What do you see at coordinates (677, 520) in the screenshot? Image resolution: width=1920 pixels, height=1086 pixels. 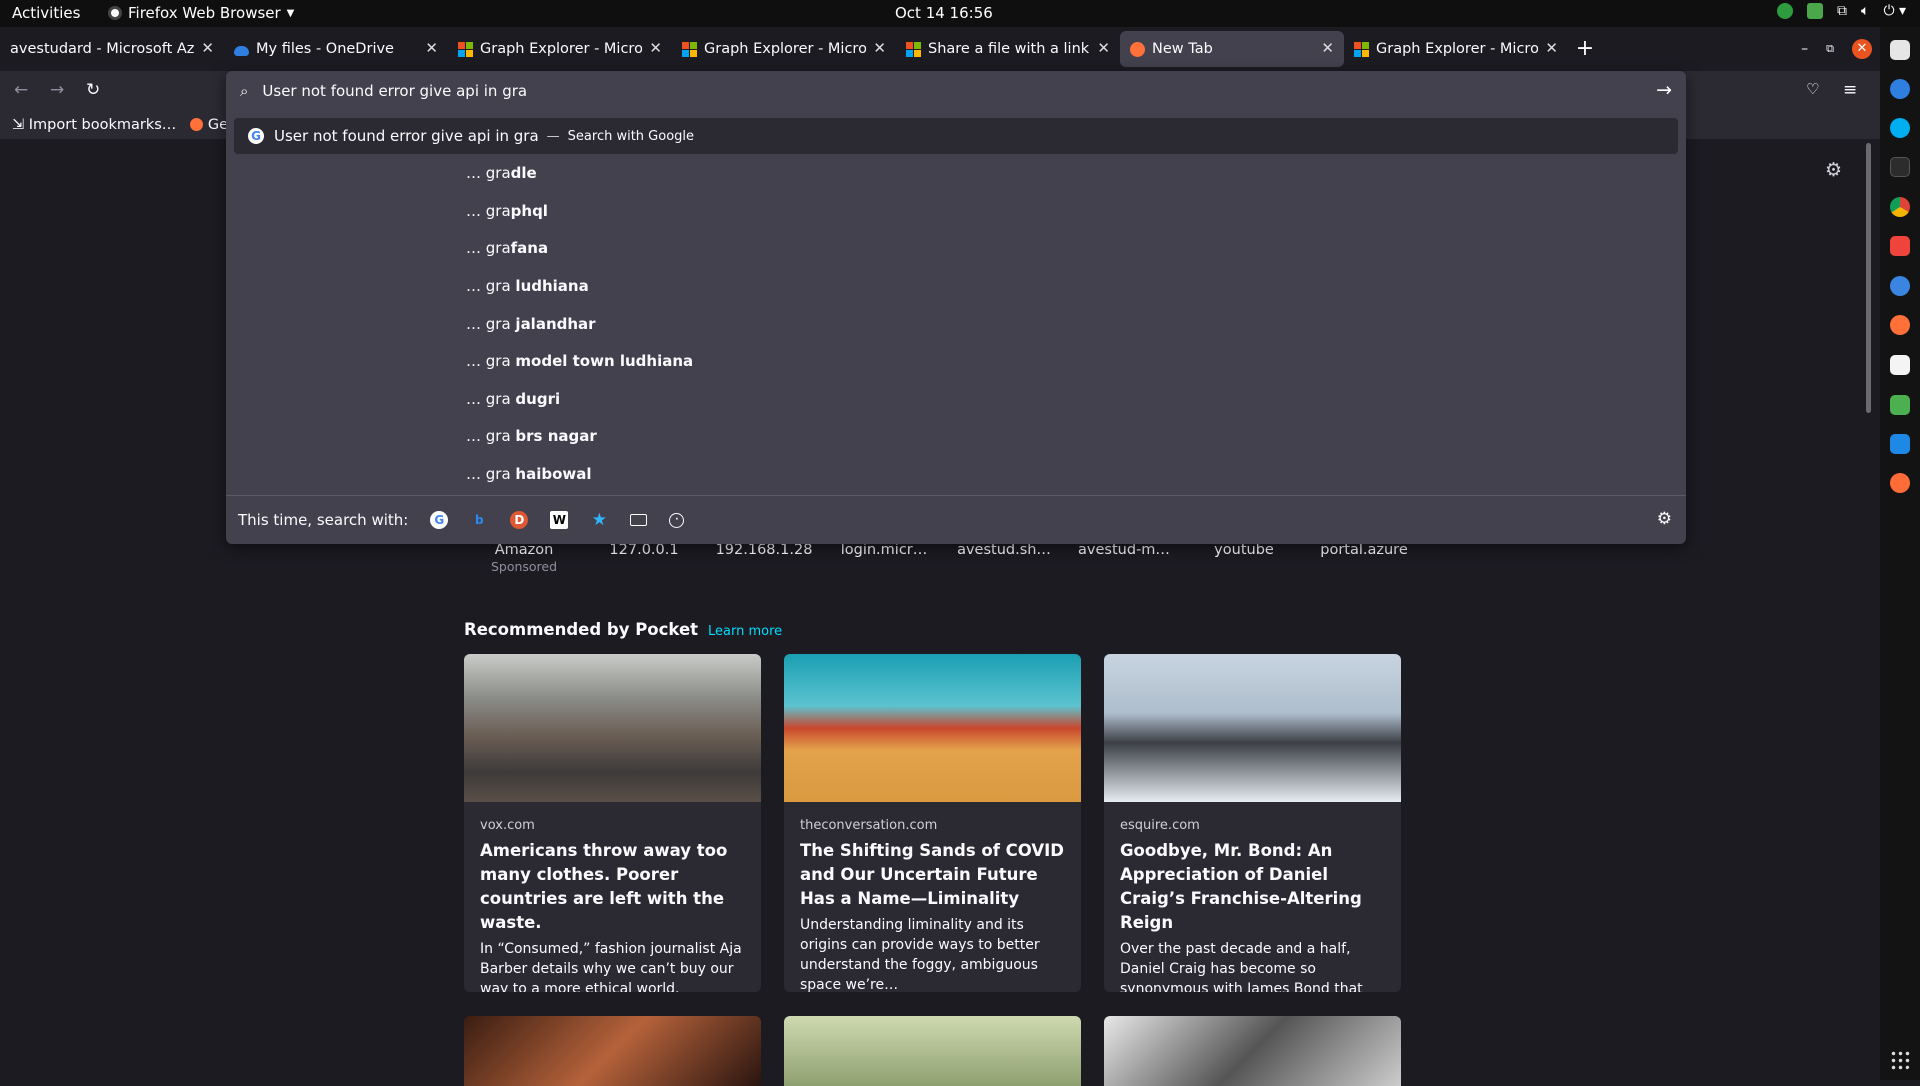 I see `history-clock-icon: ·` at bounding box center [677, 520].